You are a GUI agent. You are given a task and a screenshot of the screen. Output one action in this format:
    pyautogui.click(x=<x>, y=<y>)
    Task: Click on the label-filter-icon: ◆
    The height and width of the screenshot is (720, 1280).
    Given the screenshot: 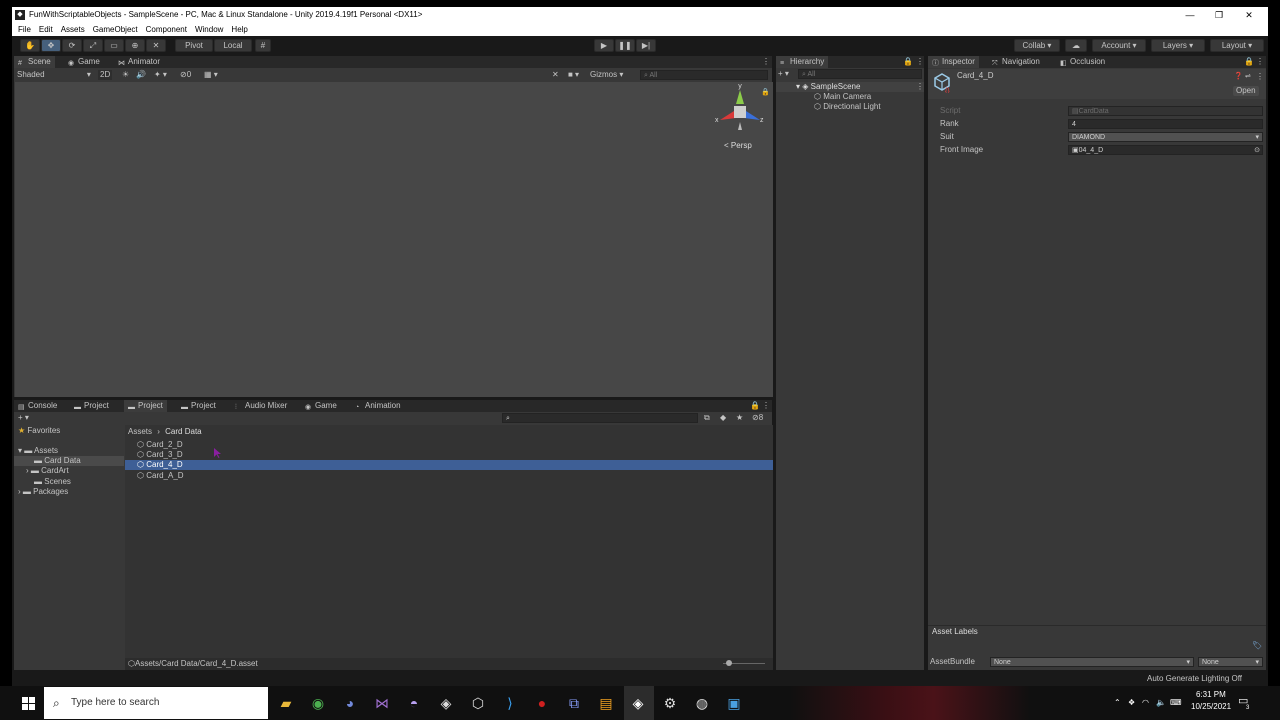 What is the action you would take?
    pyautogui.click(x=723, y=418)
    